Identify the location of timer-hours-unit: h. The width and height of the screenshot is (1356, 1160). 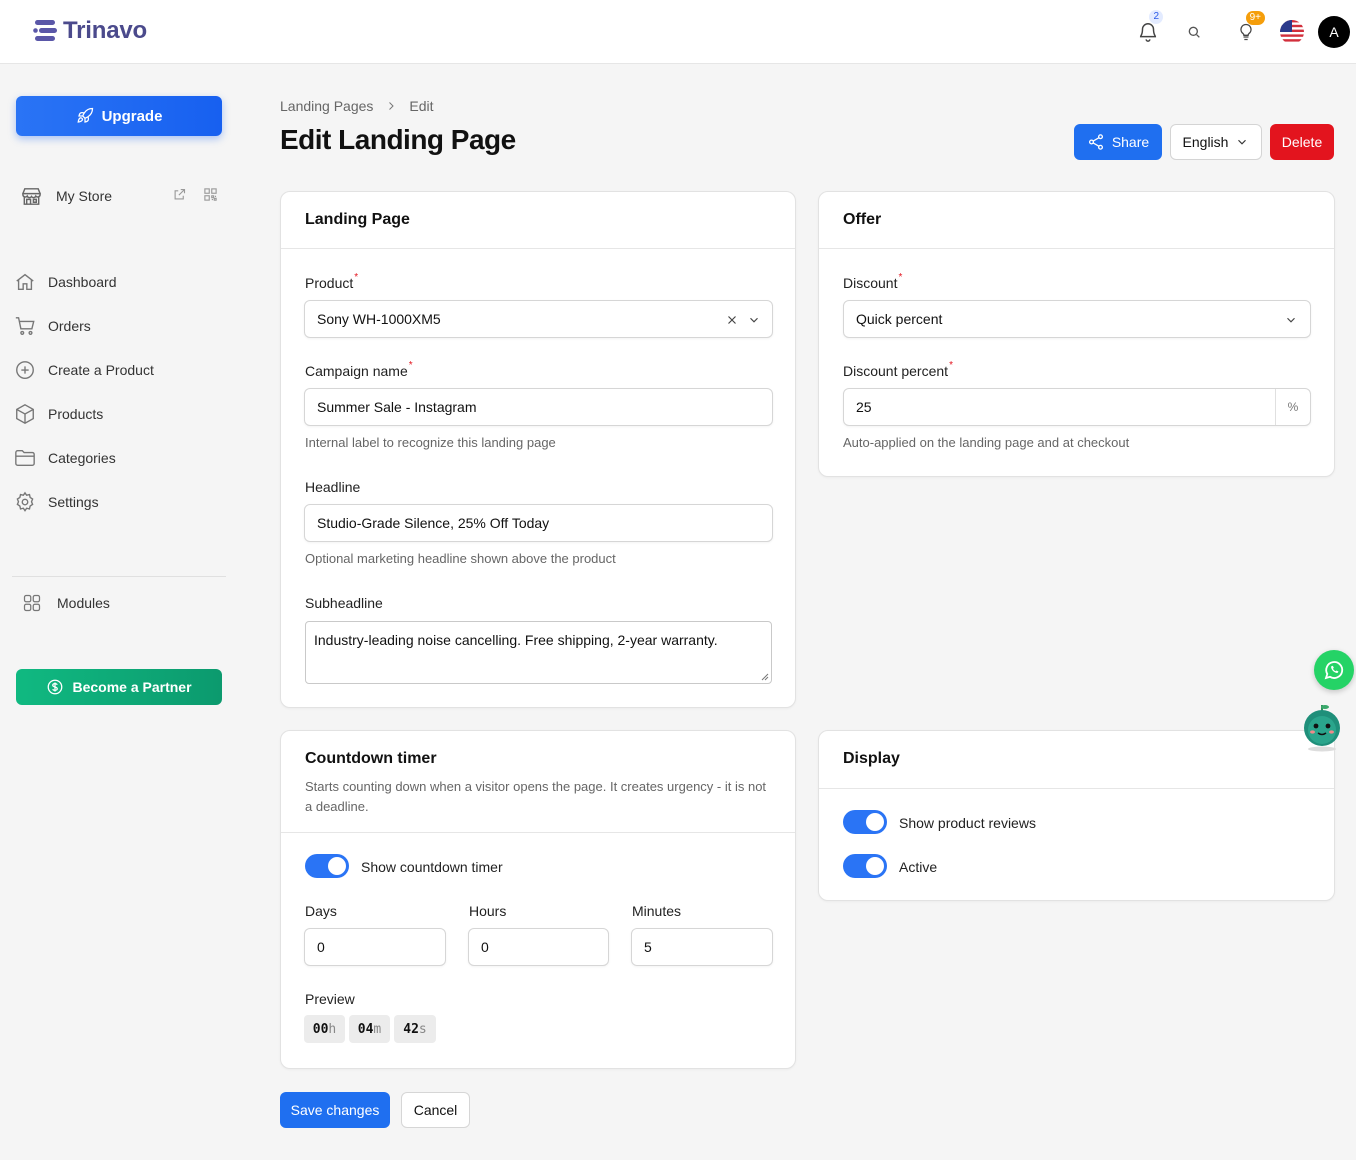
(332, 1029).